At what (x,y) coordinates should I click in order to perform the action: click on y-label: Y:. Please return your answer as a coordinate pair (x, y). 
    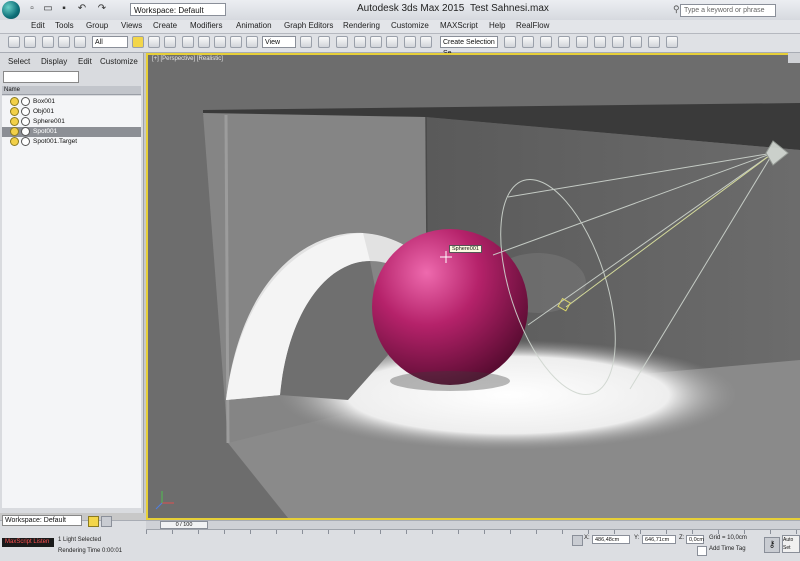
    Looking at the image, I should click on (637, 538).